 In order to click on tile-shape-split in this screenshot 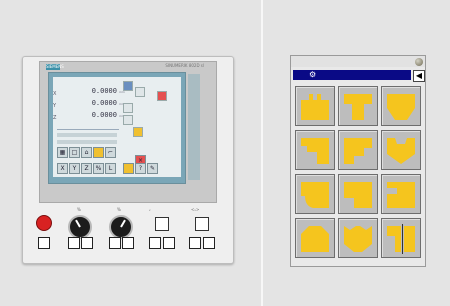, I will do `click(401, 238)`.